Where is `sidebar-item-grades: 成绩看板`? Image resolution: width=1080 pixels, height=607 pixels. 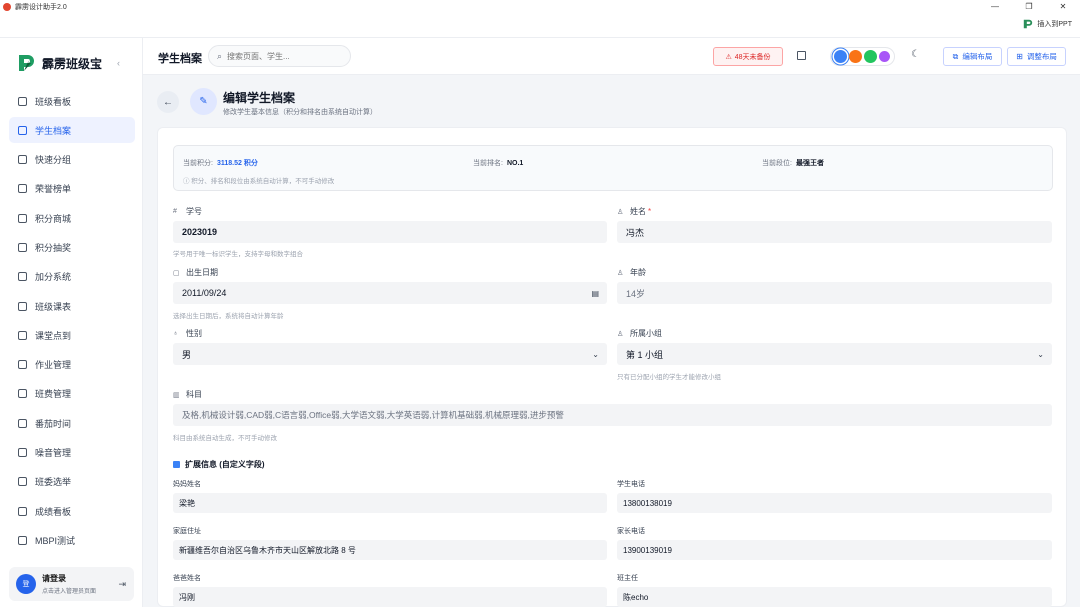
sidebar-item-grades: 成绩看板 is located at coordinates (72, 511).